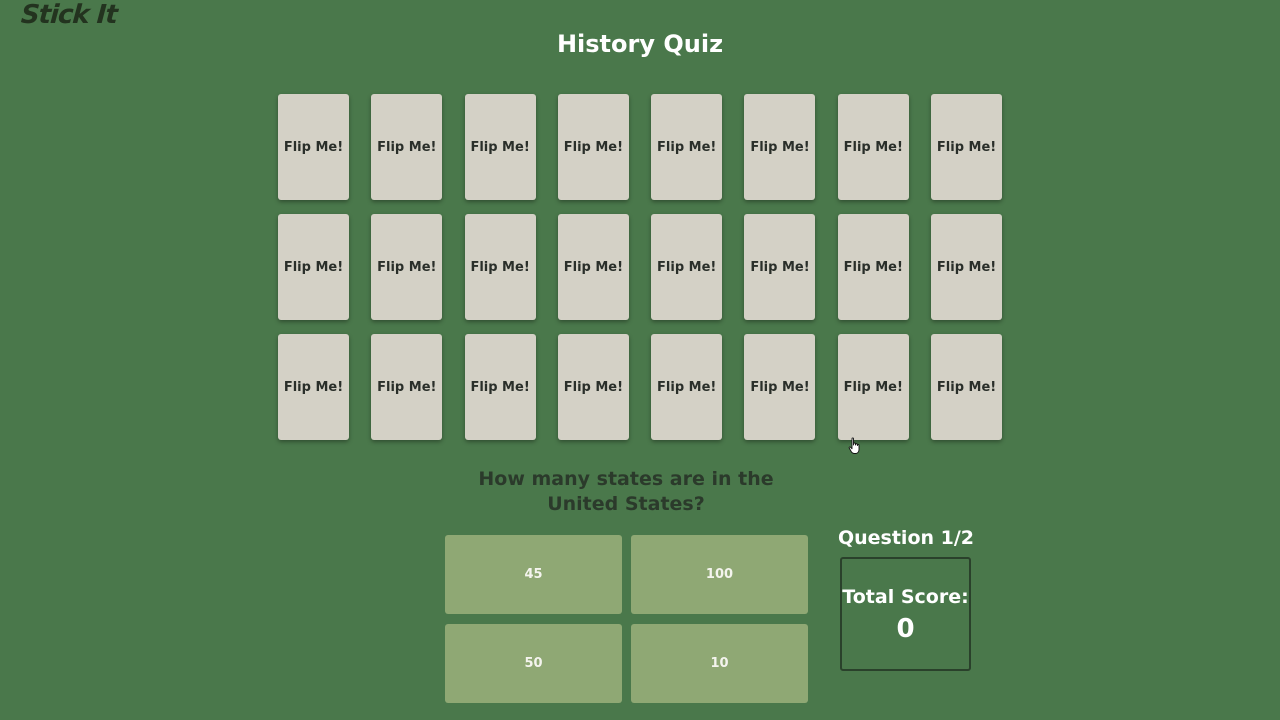 The height and width of the screenshot is (720, 1280). I want to click on answer-button: 45, so click(533, 574).